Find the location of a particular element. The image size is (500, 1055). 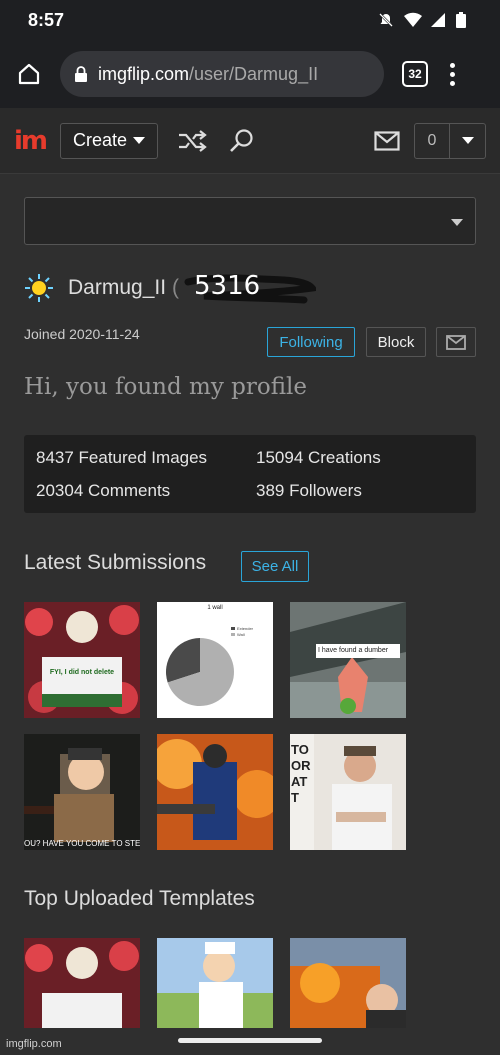

create-label: Create is located at coordinates (100, 140).